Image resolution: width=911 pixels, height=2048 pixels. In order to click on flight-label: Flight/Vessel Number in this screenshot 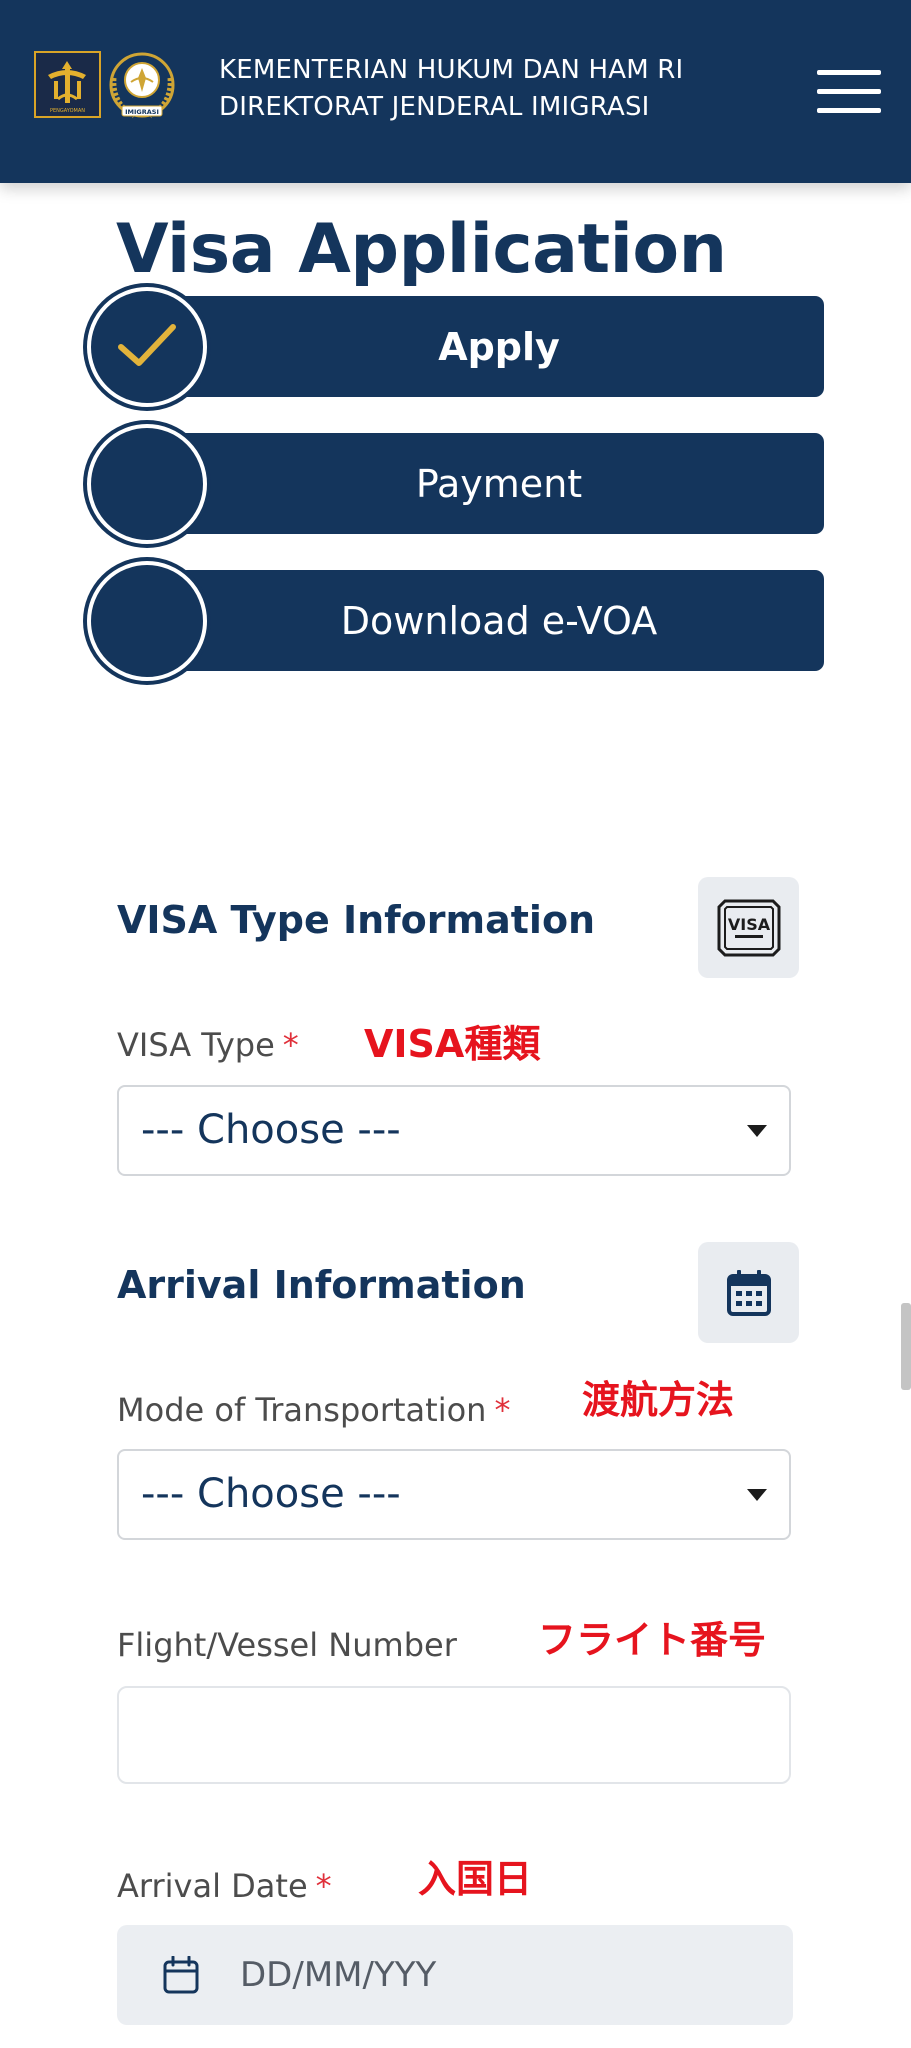, I will do `click(287, 1645)`.